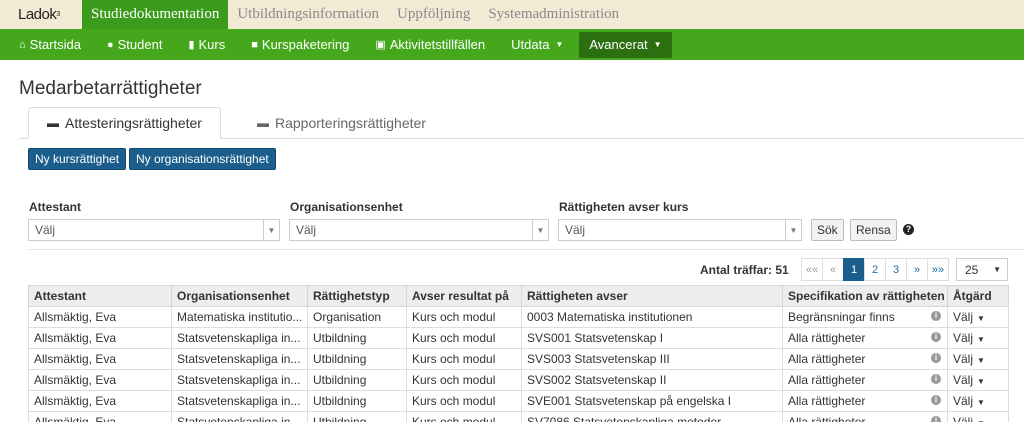 The image size is (1024, 422). What do you see at coordinates (239, 296) in the screenshot?
I see `column-header: Organisationsenhet` at bounding box center [239, 296].